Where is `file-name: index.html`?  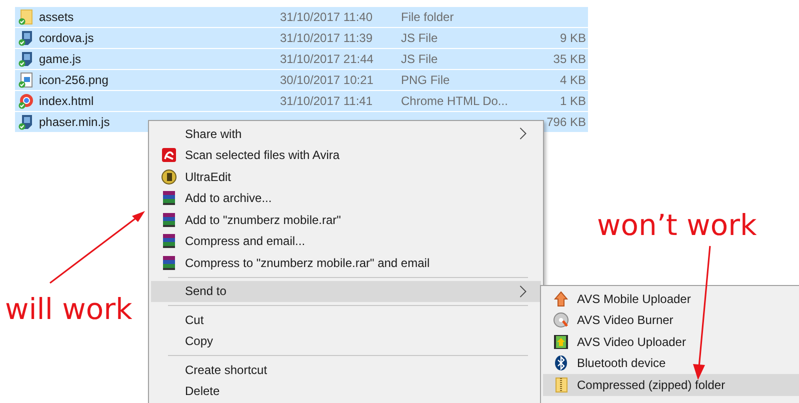
file-name: index.html is located at coordinates (66, 101).